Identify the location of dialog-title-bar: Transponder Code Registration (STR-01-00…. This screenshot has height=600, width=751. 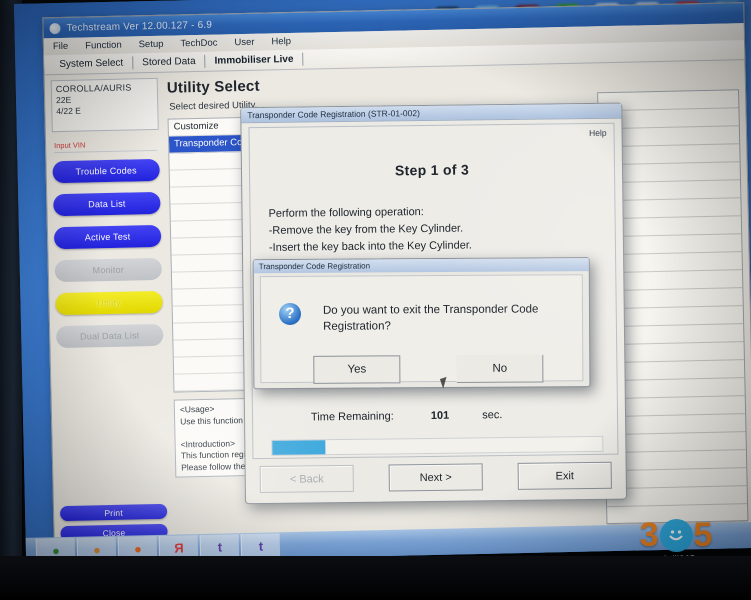
(431, 113).